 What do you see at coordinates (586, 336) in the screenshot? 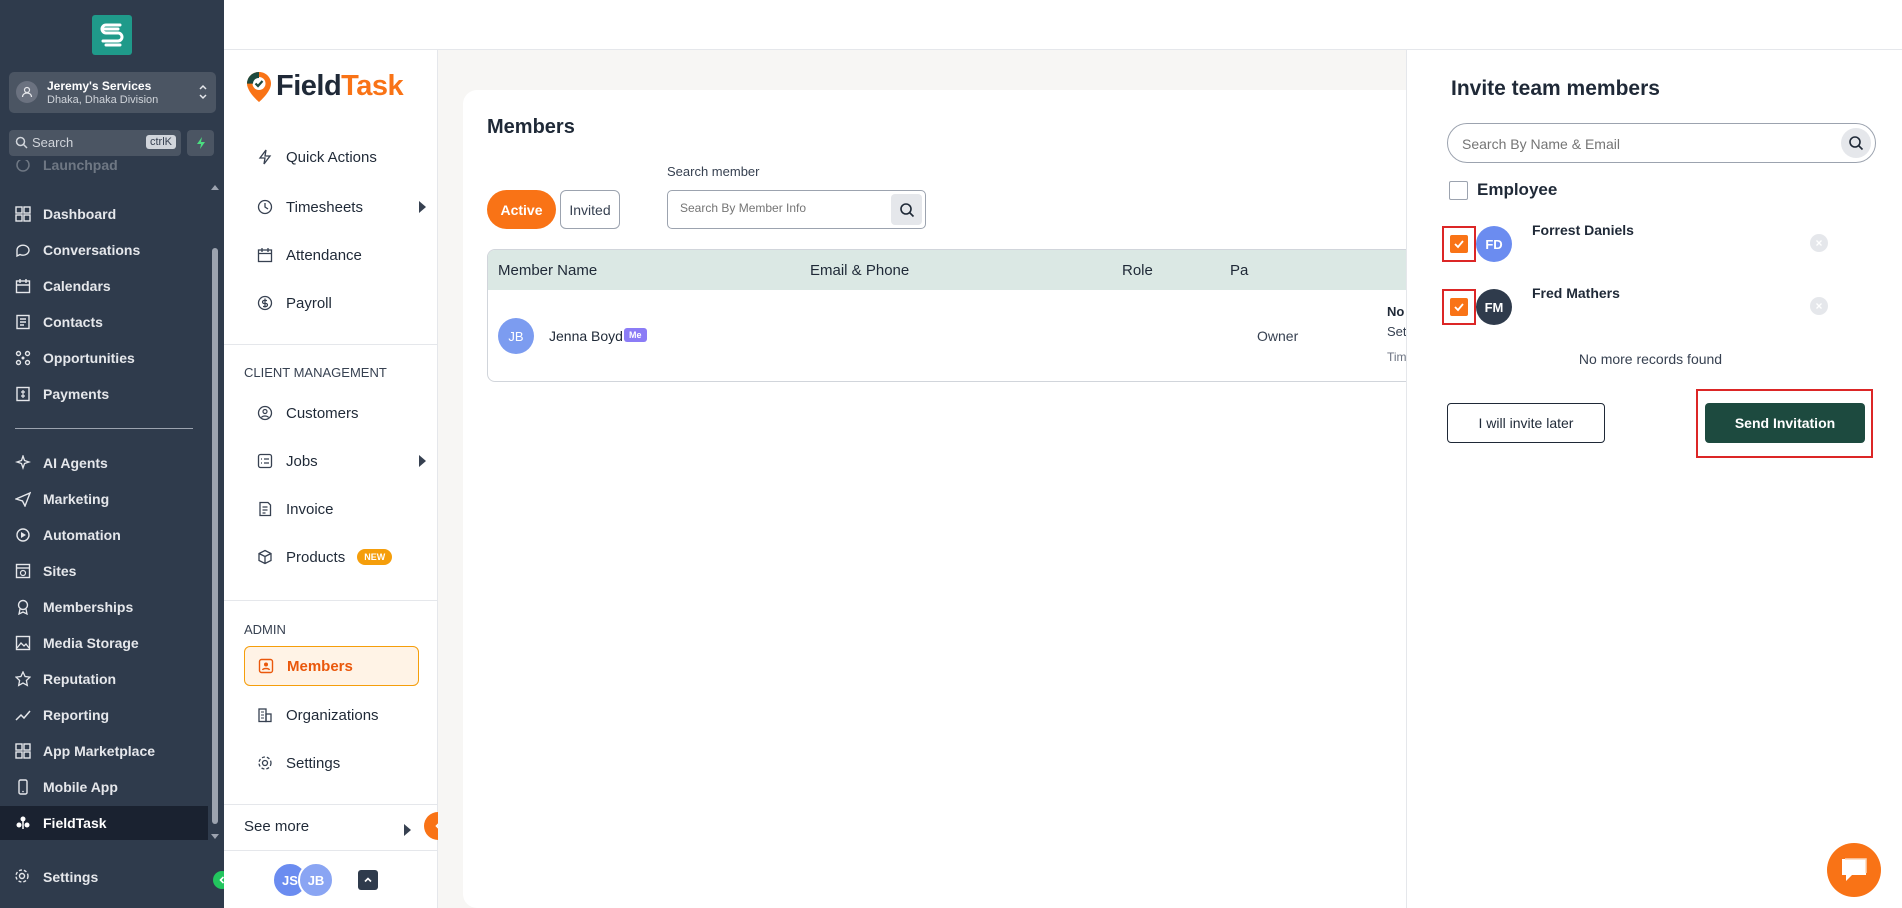
I see `member-name: Jenna Boyd` at bounding box center [586, 336].